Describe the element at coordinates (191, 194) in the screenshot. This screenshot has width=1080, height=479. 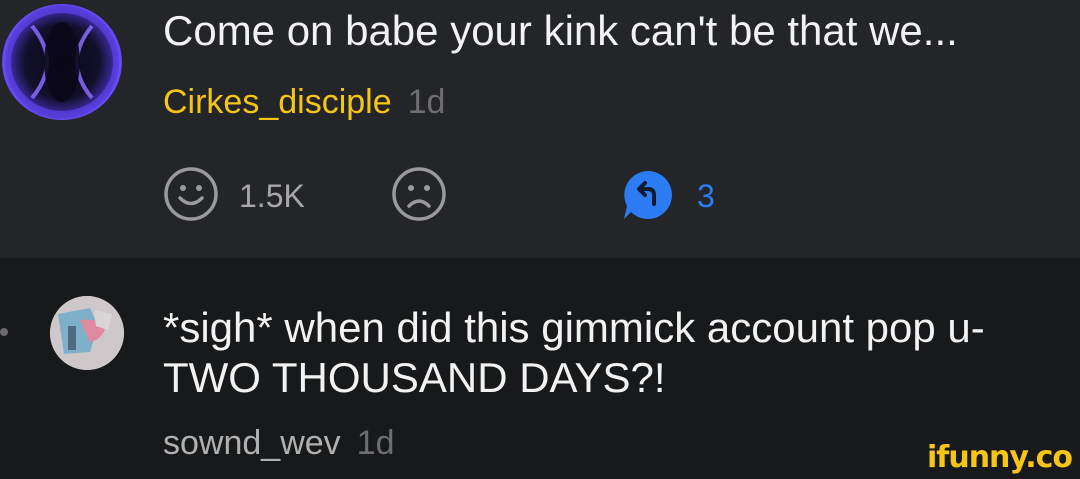
I see `smile-icon` at that location.